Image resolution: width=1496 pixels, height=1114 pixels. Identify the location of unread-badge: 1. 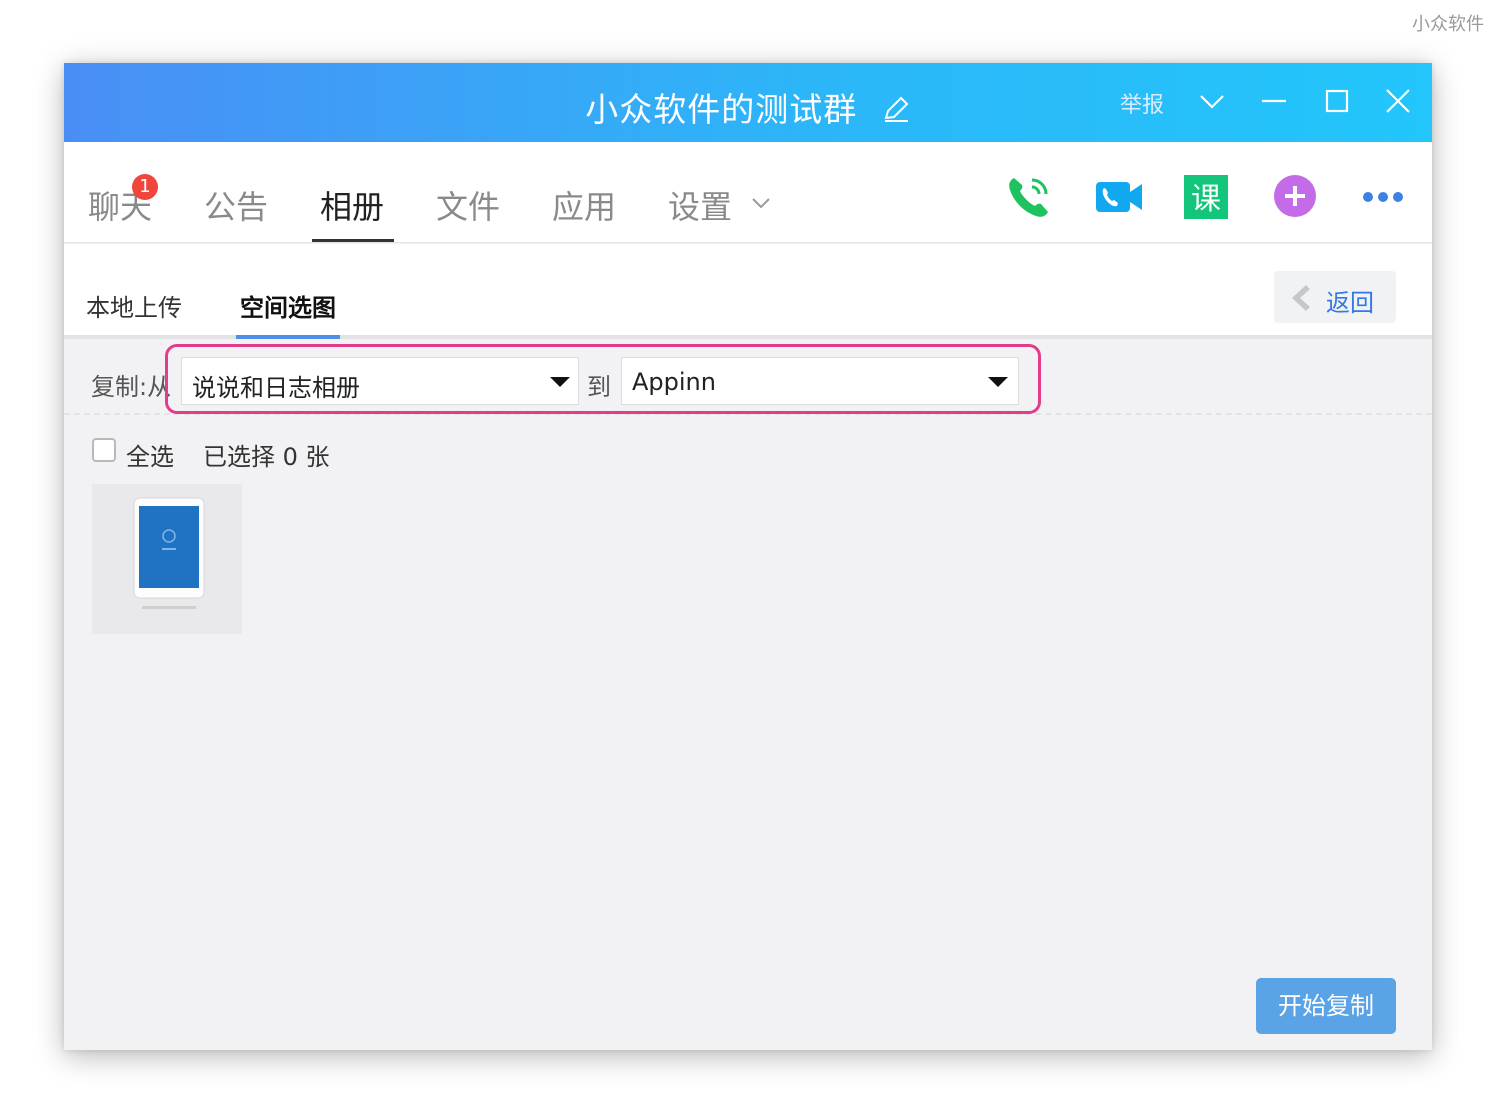
(145, 187).